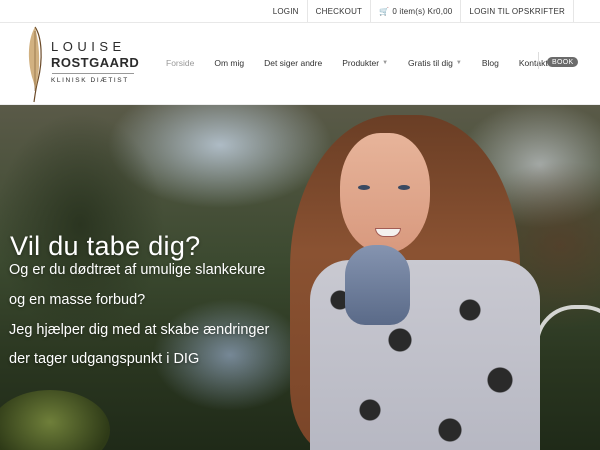  I want to click on login-label: LOGIN, so click(285, 11).